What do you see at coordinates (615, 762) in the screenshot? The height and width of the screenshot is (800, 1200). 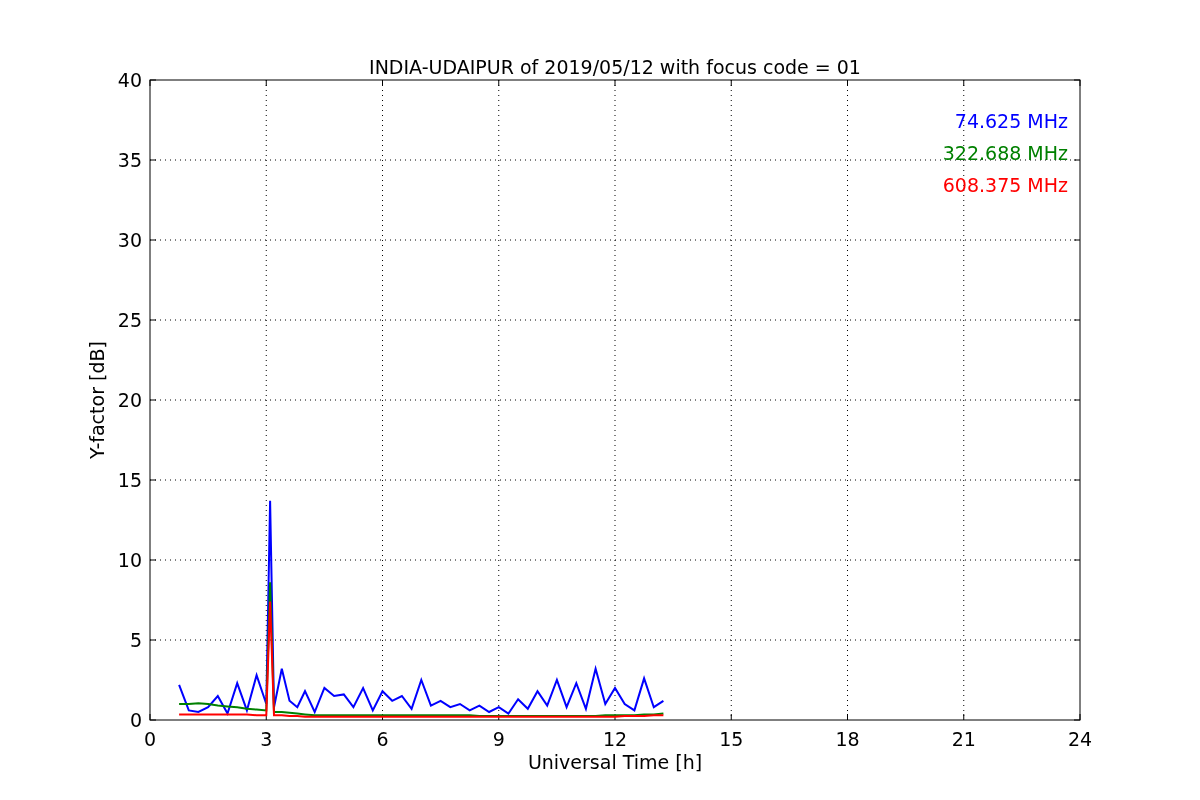 I see `x-axis-label: Universal Time [h]` at bounding box center [615, 762].